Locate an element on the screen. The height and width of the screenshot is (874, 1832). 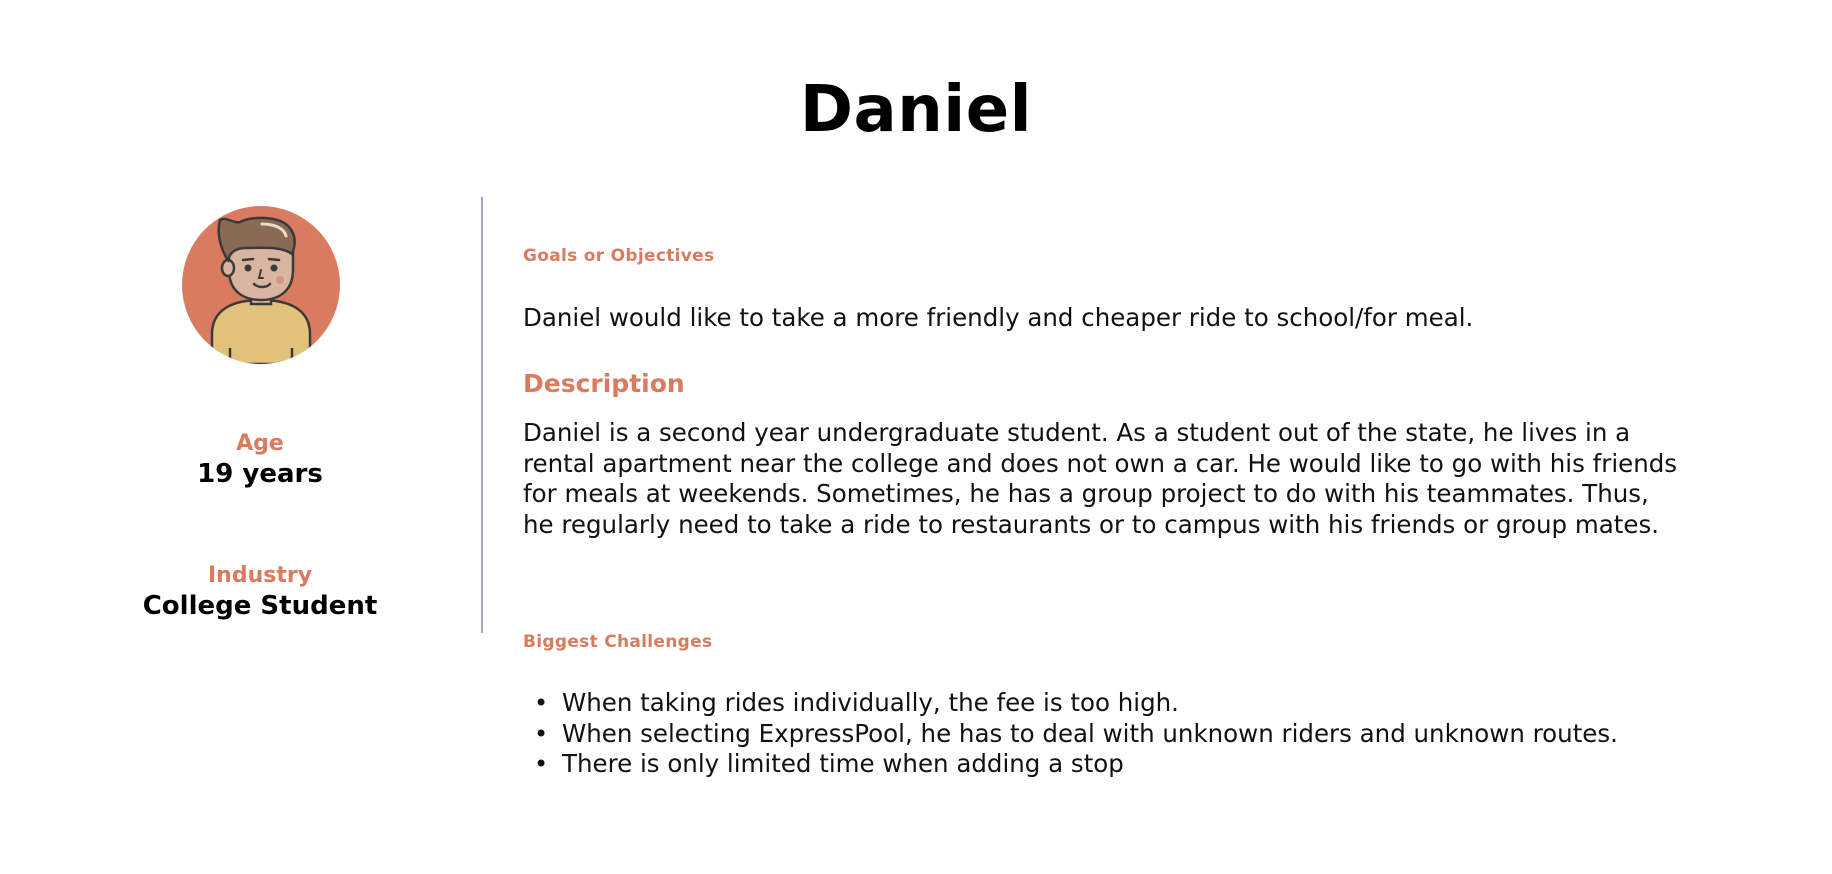
age-value: 19 years is located at coordinates (260, 474).